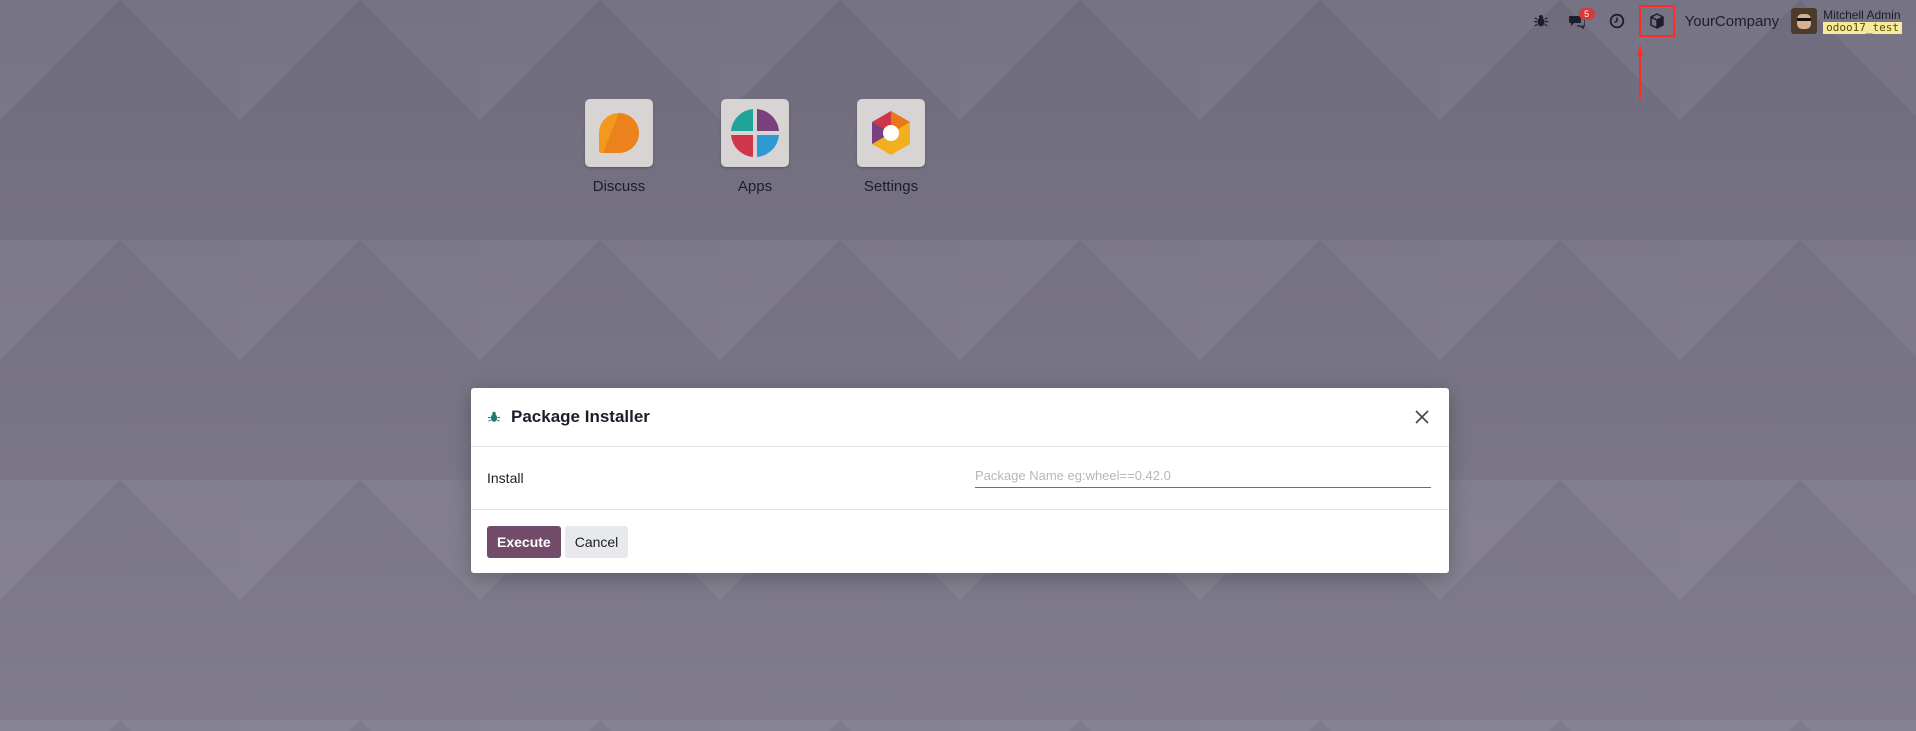 The image size is (1916, 731). I want to click on chat-badge: 5, so click(1586, 14).